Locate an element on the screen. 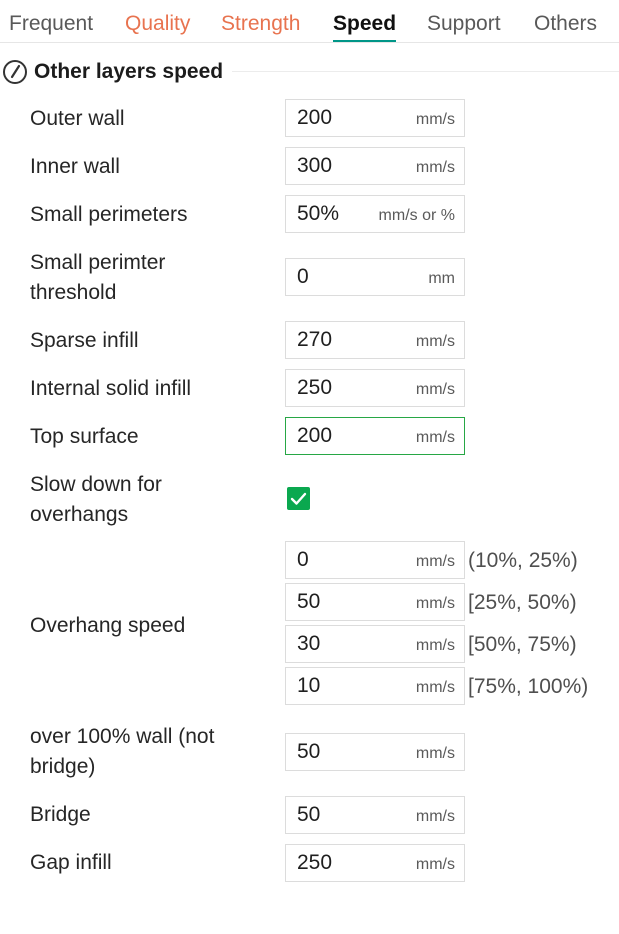 Image resolution: width=619 pixels, height=934 pixels. section-title: Other layers speed is located at coordinates (129, 71).